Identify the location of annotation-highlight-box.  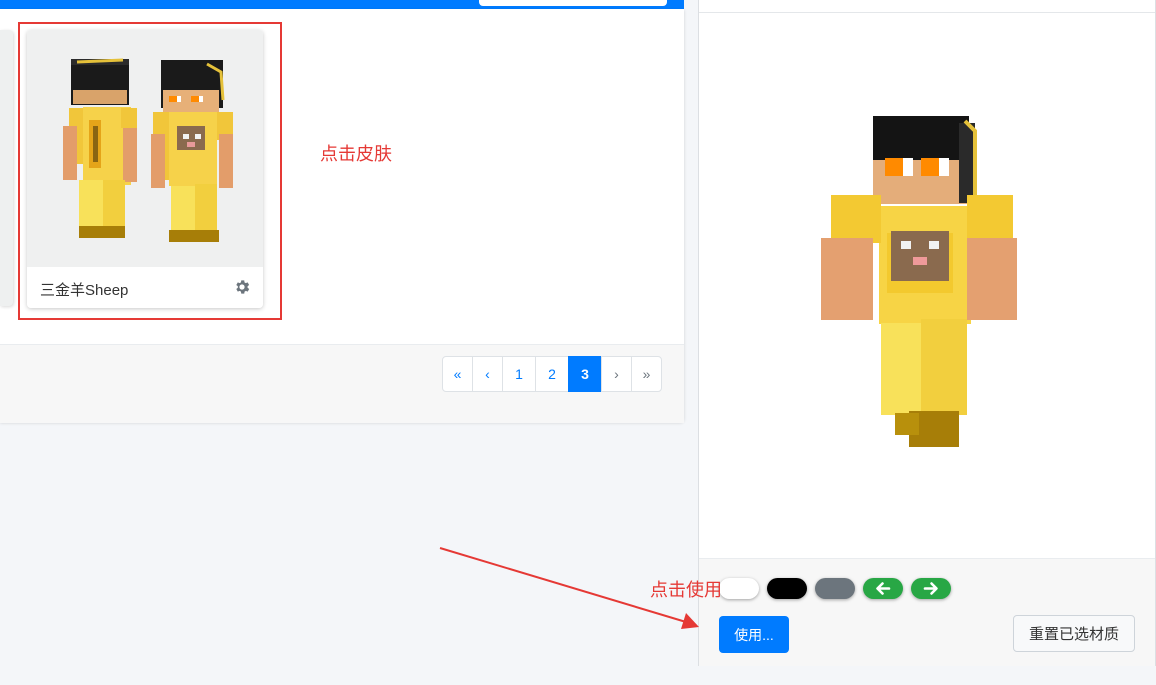
(150, 171).